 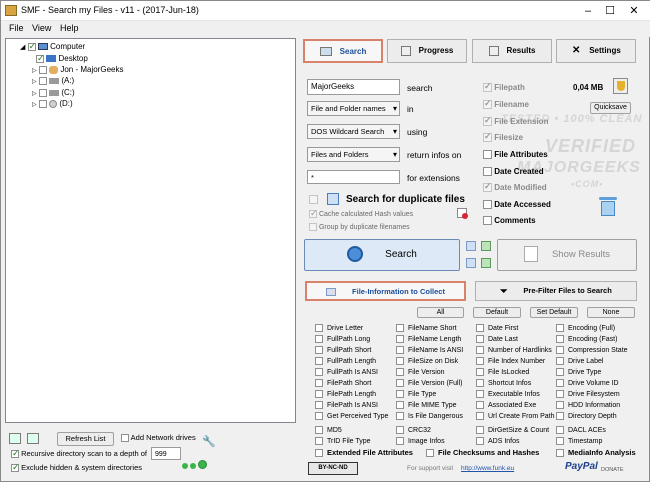 I want to click on menu-help: Help, so click(x=69, y=28).